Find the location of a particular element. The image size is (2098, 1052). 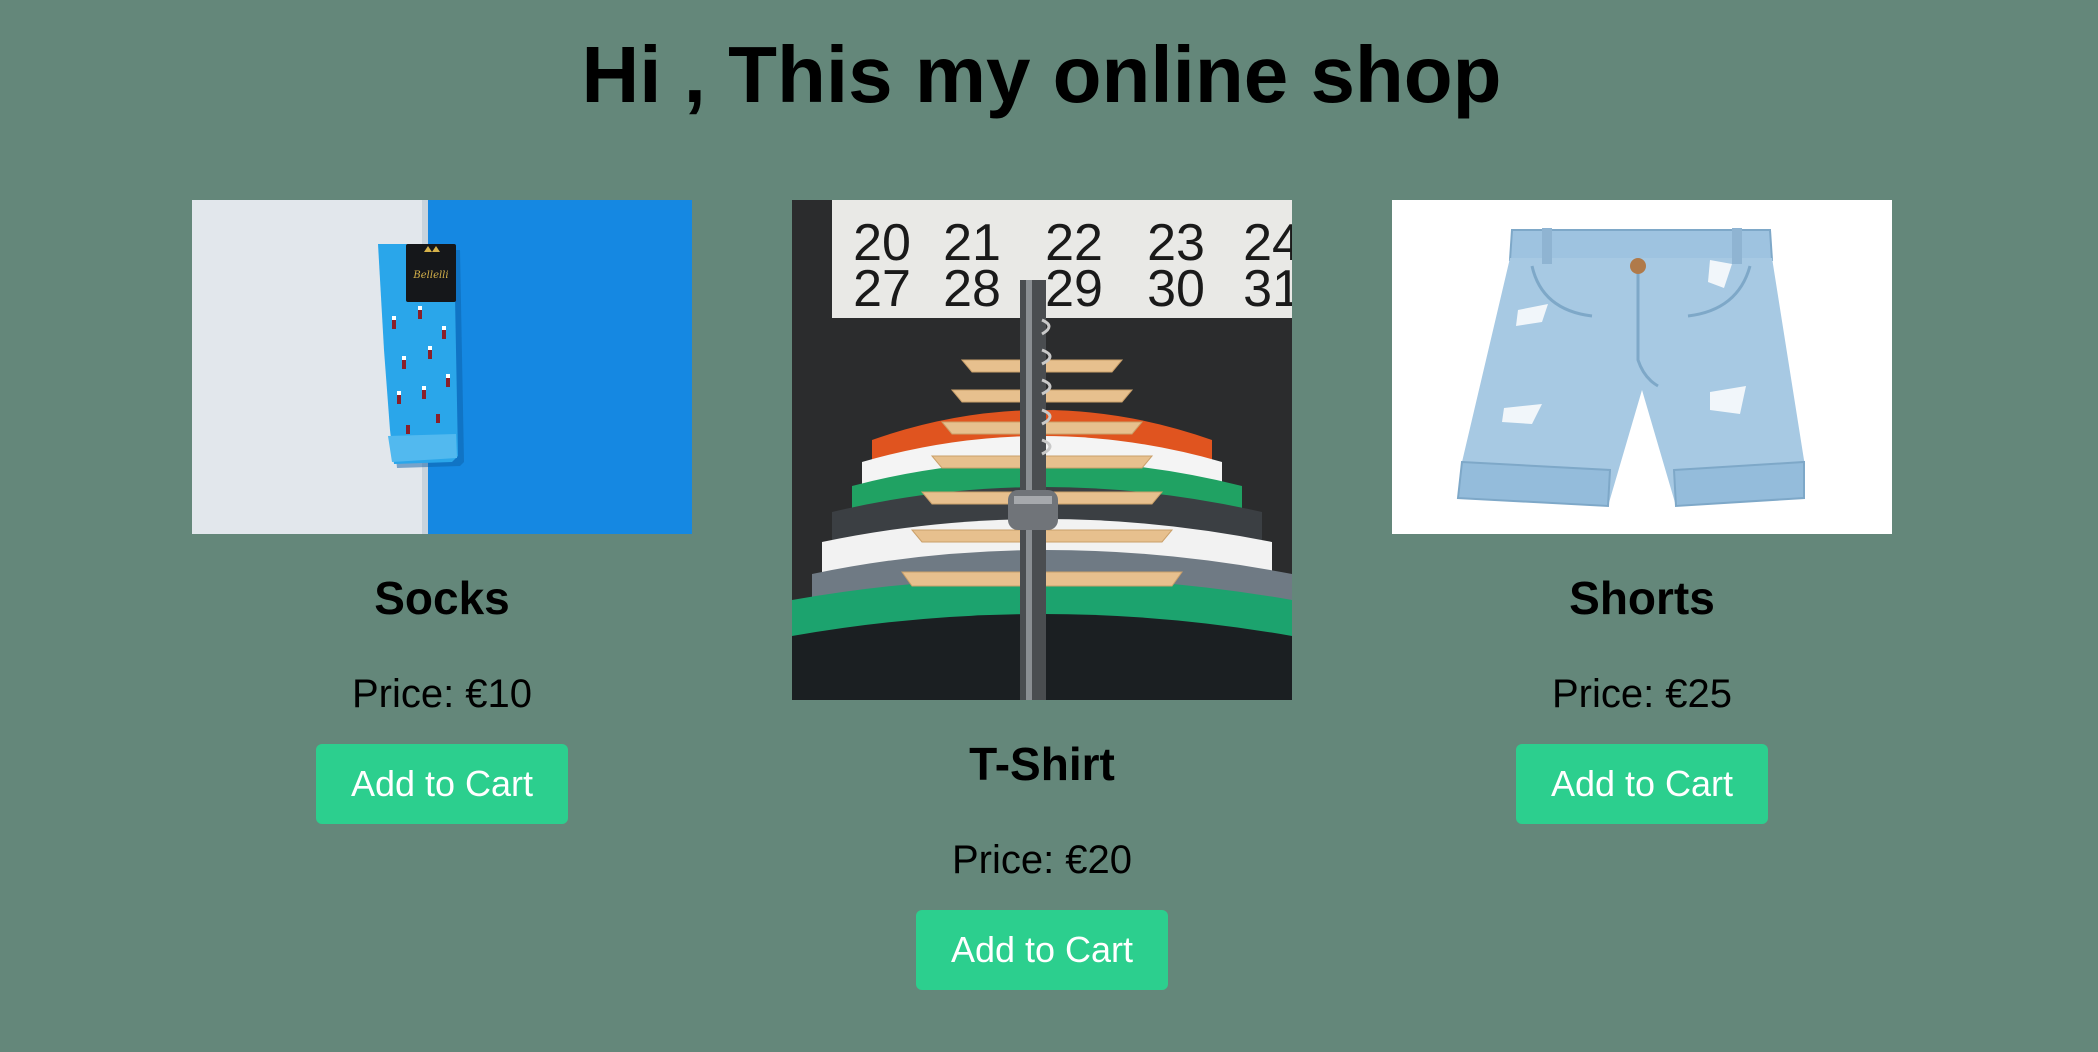

product-card-shorts: Shorts Price: €25 Add to Cart is located at coordinates (1642, 512).